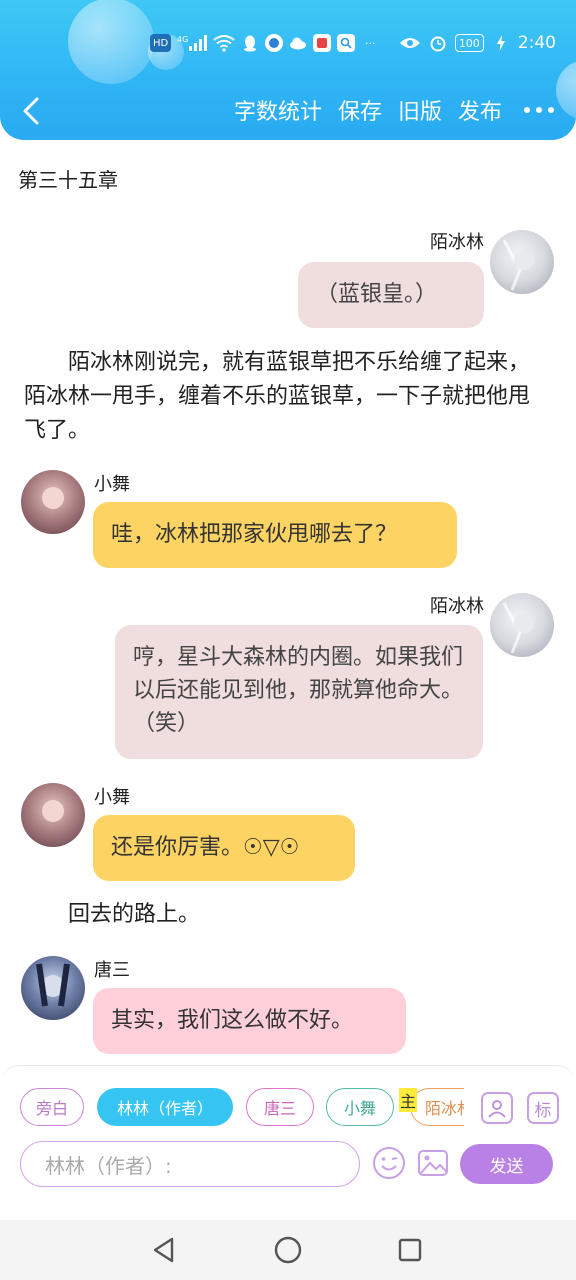 This screenshot has height=1280, width=576. Describe the element at coordinates (536, 43) in the screenshot. I see `clock: 2:40` at that location.